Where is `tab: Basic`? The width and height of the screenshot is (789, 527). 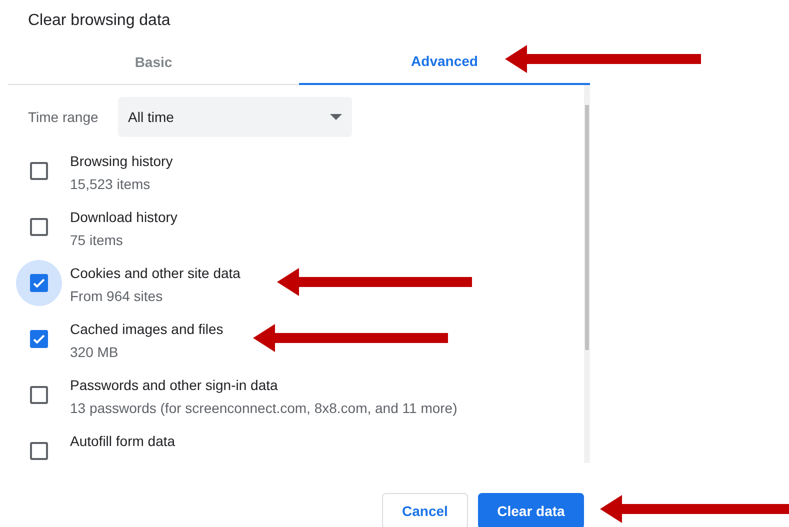 tab: Basic is located at coordinates (153, 62).